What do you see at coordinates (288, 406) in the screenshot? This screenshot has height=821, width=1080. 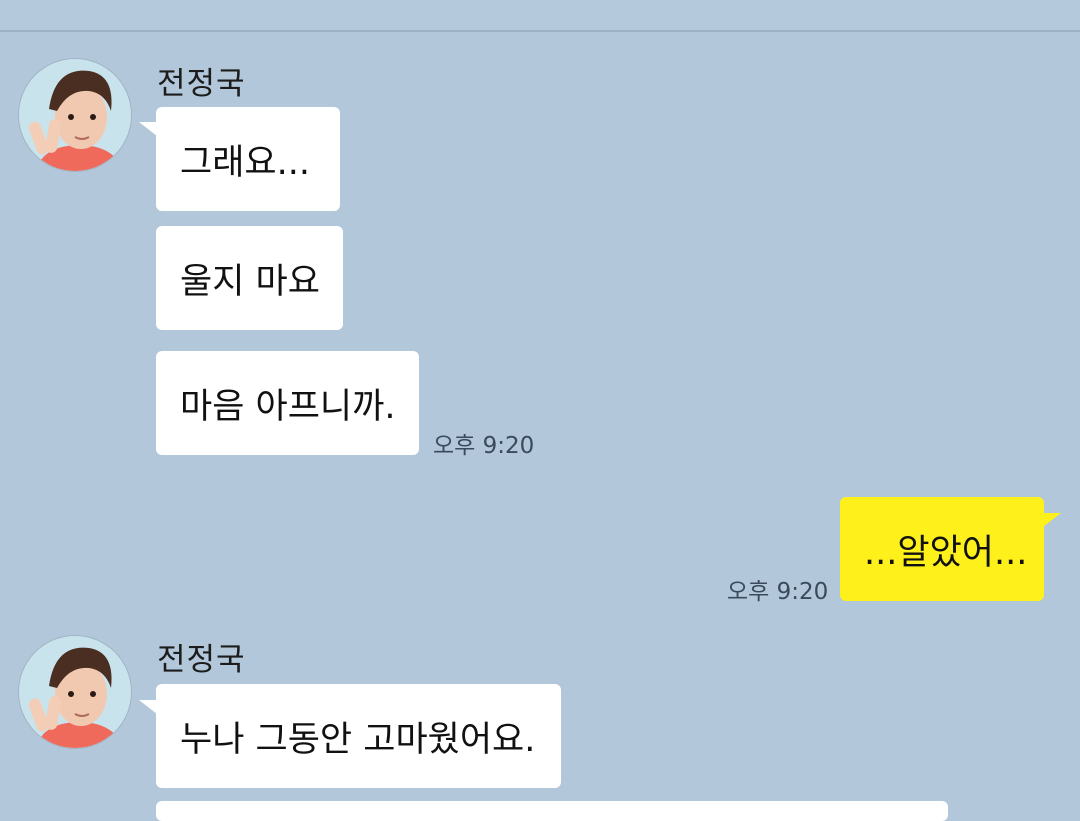 I see `message-text: 마음 아프니까.` at bounding box center [288, 406].